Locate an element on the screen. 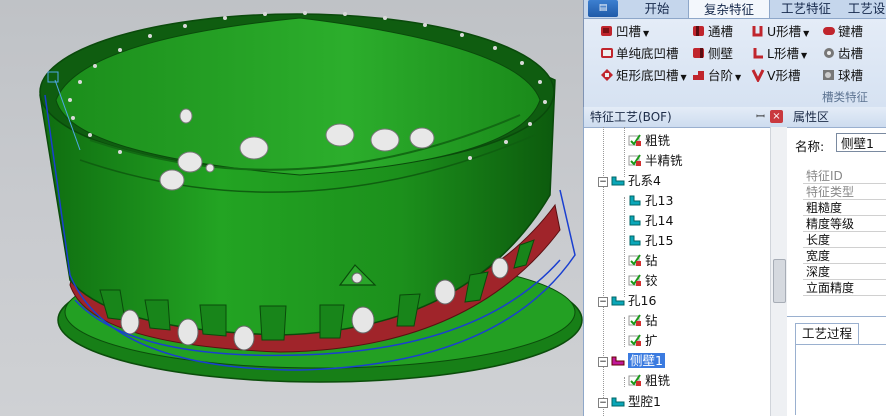  tree-item-hole-15: 孔15 is located at coordinates (650, 241).